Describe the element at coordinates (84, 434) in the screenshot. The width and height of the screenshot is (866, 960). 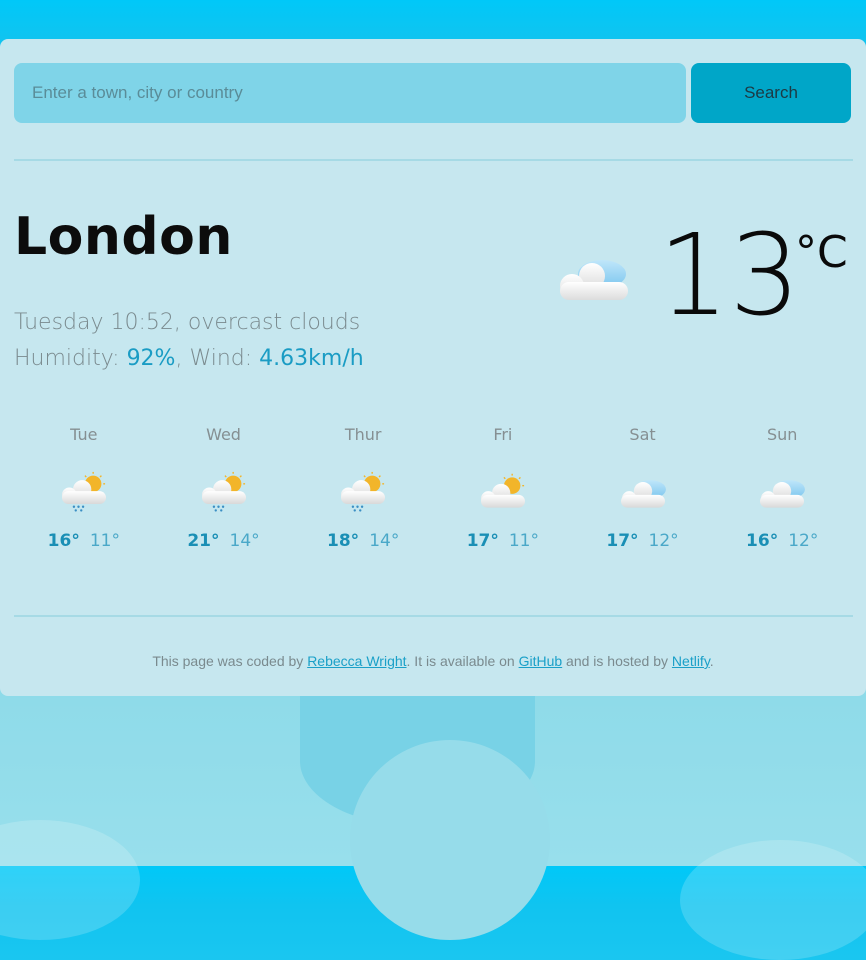
I see `forecast-day-name: Tue` at that location.